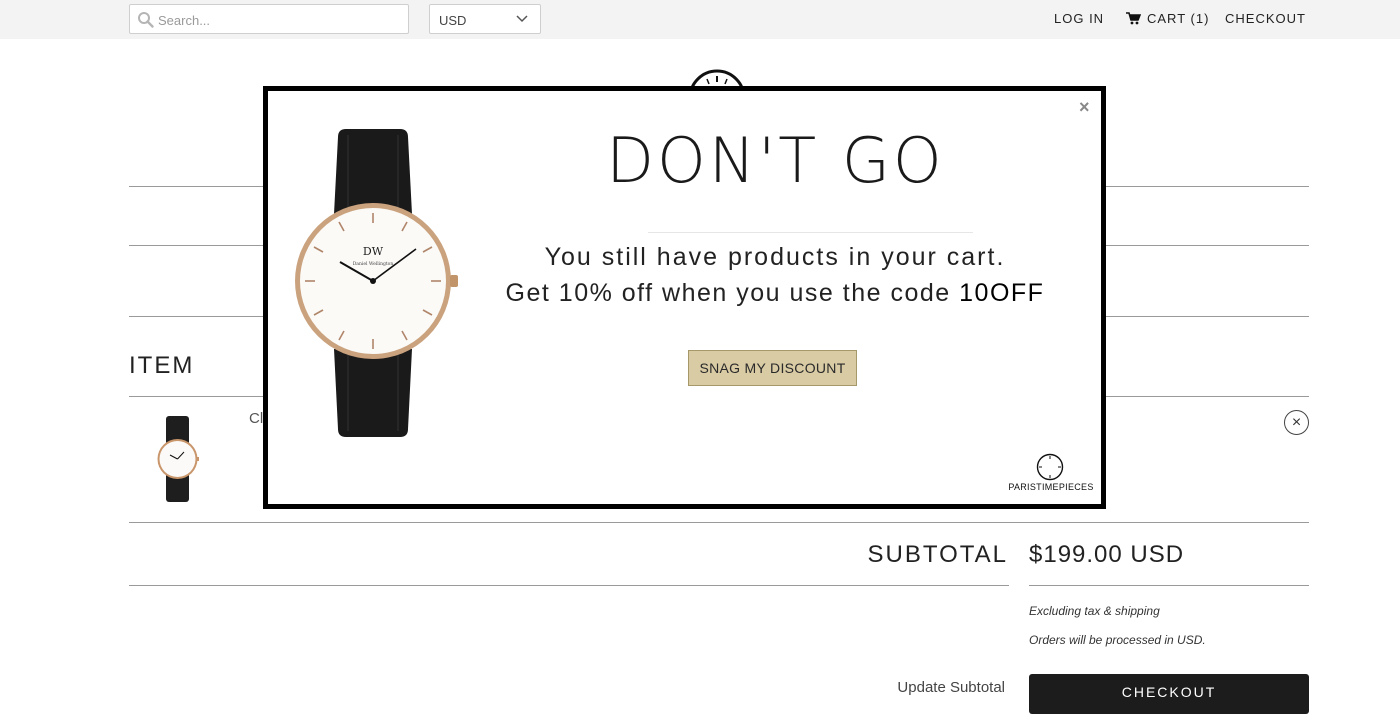  I want to click on clock-icon, so click(1050, 467).